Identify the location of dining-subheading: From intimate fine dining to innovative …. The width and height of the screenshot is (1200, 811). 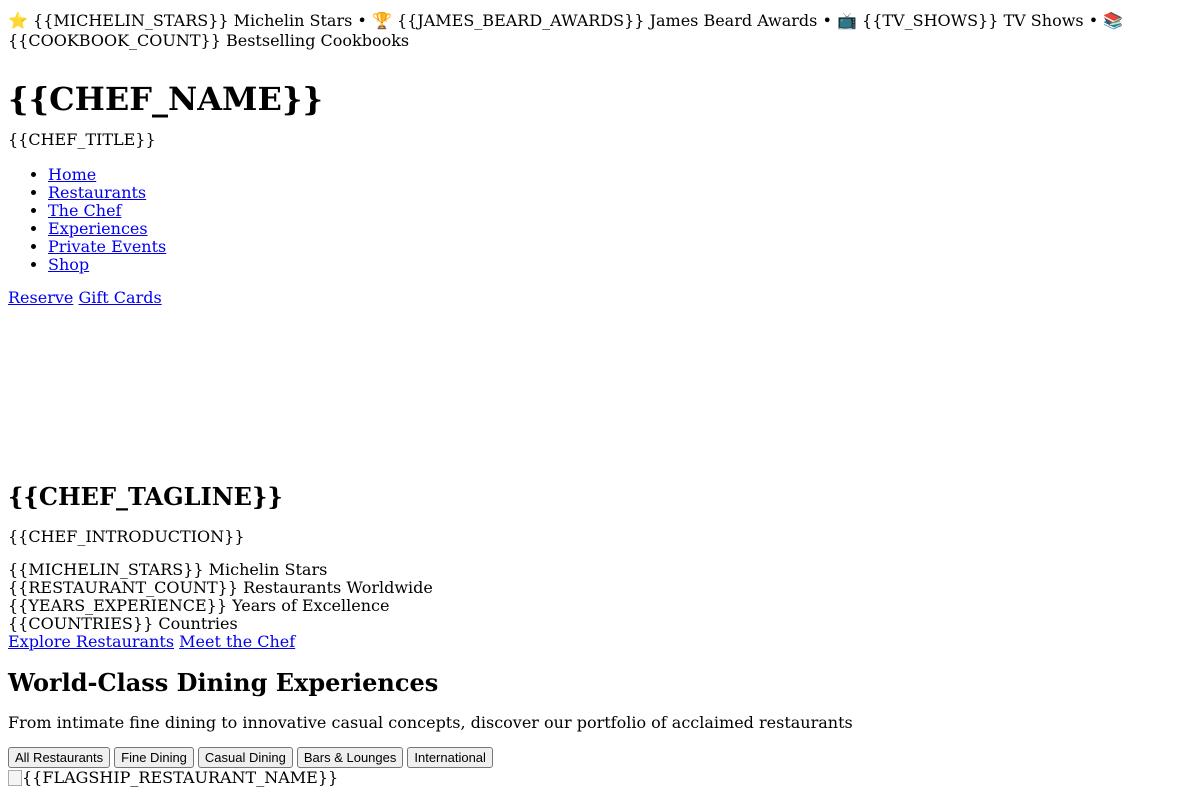
(430, 722).